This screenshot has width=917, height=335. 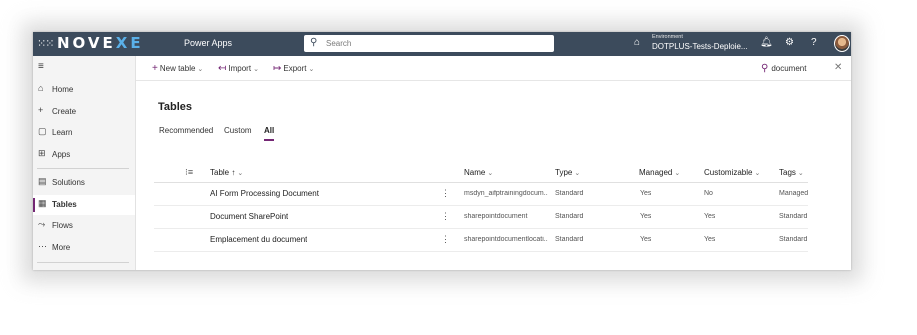 What do you see at coordinates (789, 42) in the screenshot?
I see `gear-icon: ⚙` at bounding box center [789, 42].